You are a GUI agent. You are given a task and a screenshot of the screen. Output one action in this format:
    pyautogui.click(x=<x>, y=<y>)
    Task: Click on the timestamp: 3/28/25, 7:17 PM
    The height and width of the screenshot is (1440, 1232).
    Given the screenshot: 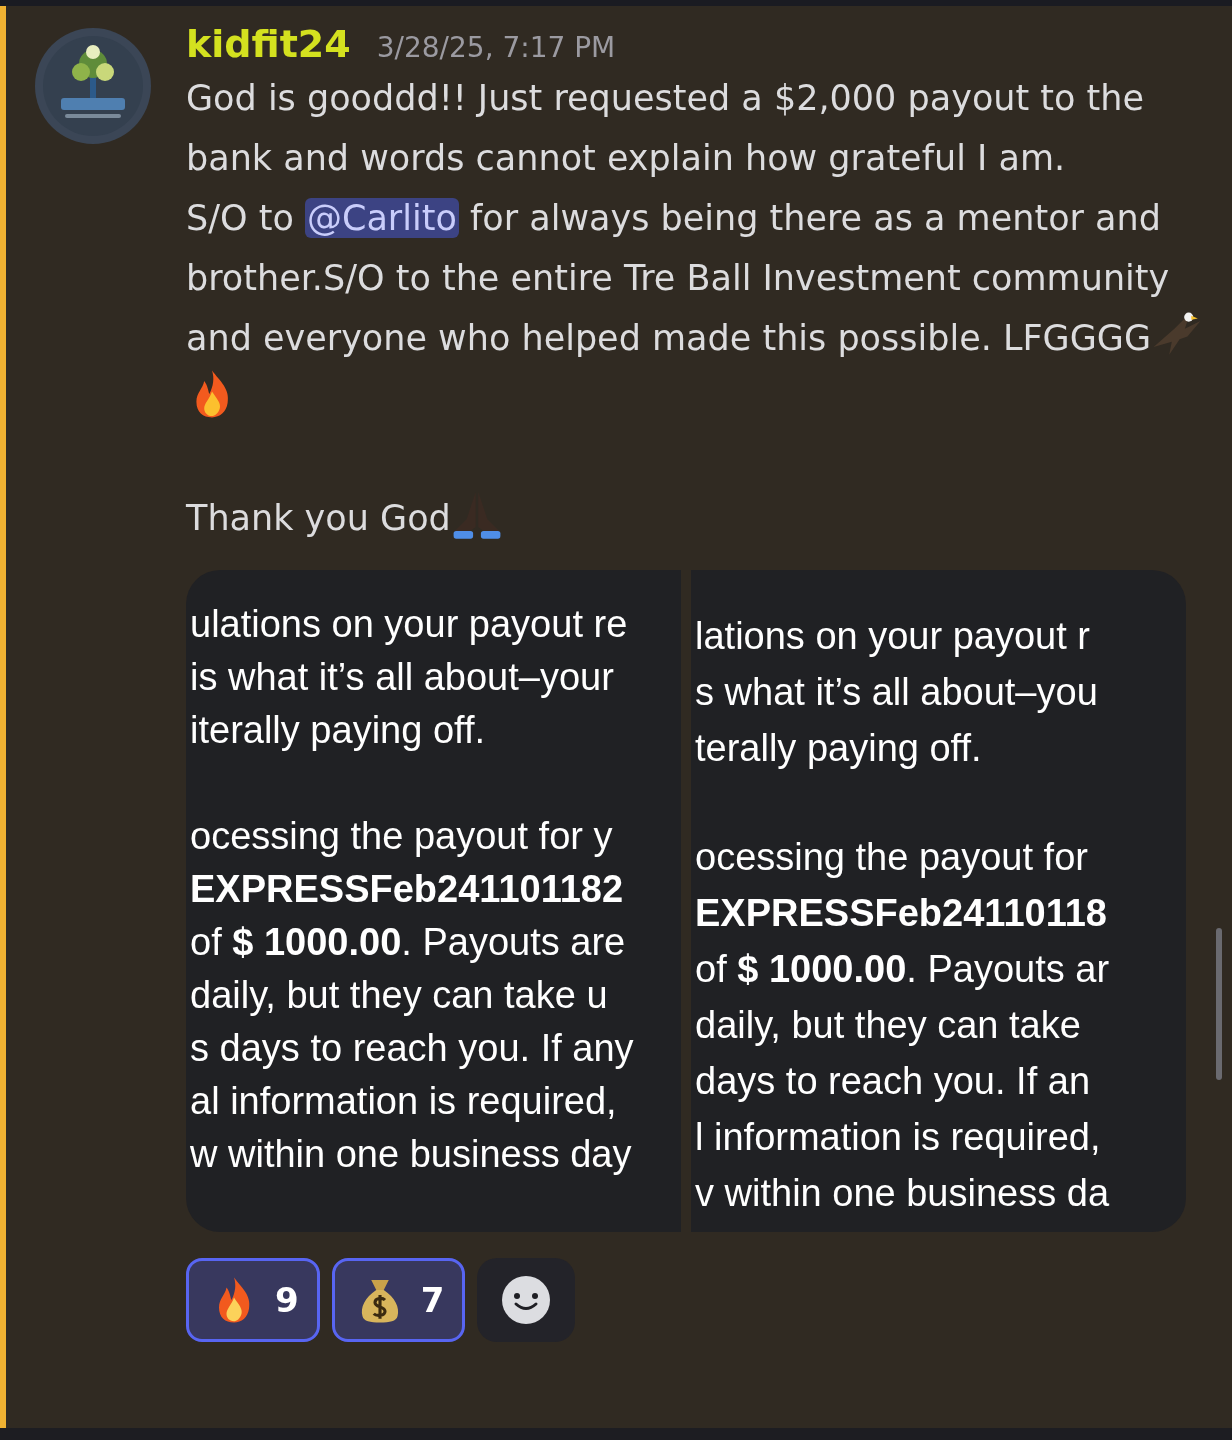 What is the action you would take?
    pyautogui.click(x=496, y=47)
    